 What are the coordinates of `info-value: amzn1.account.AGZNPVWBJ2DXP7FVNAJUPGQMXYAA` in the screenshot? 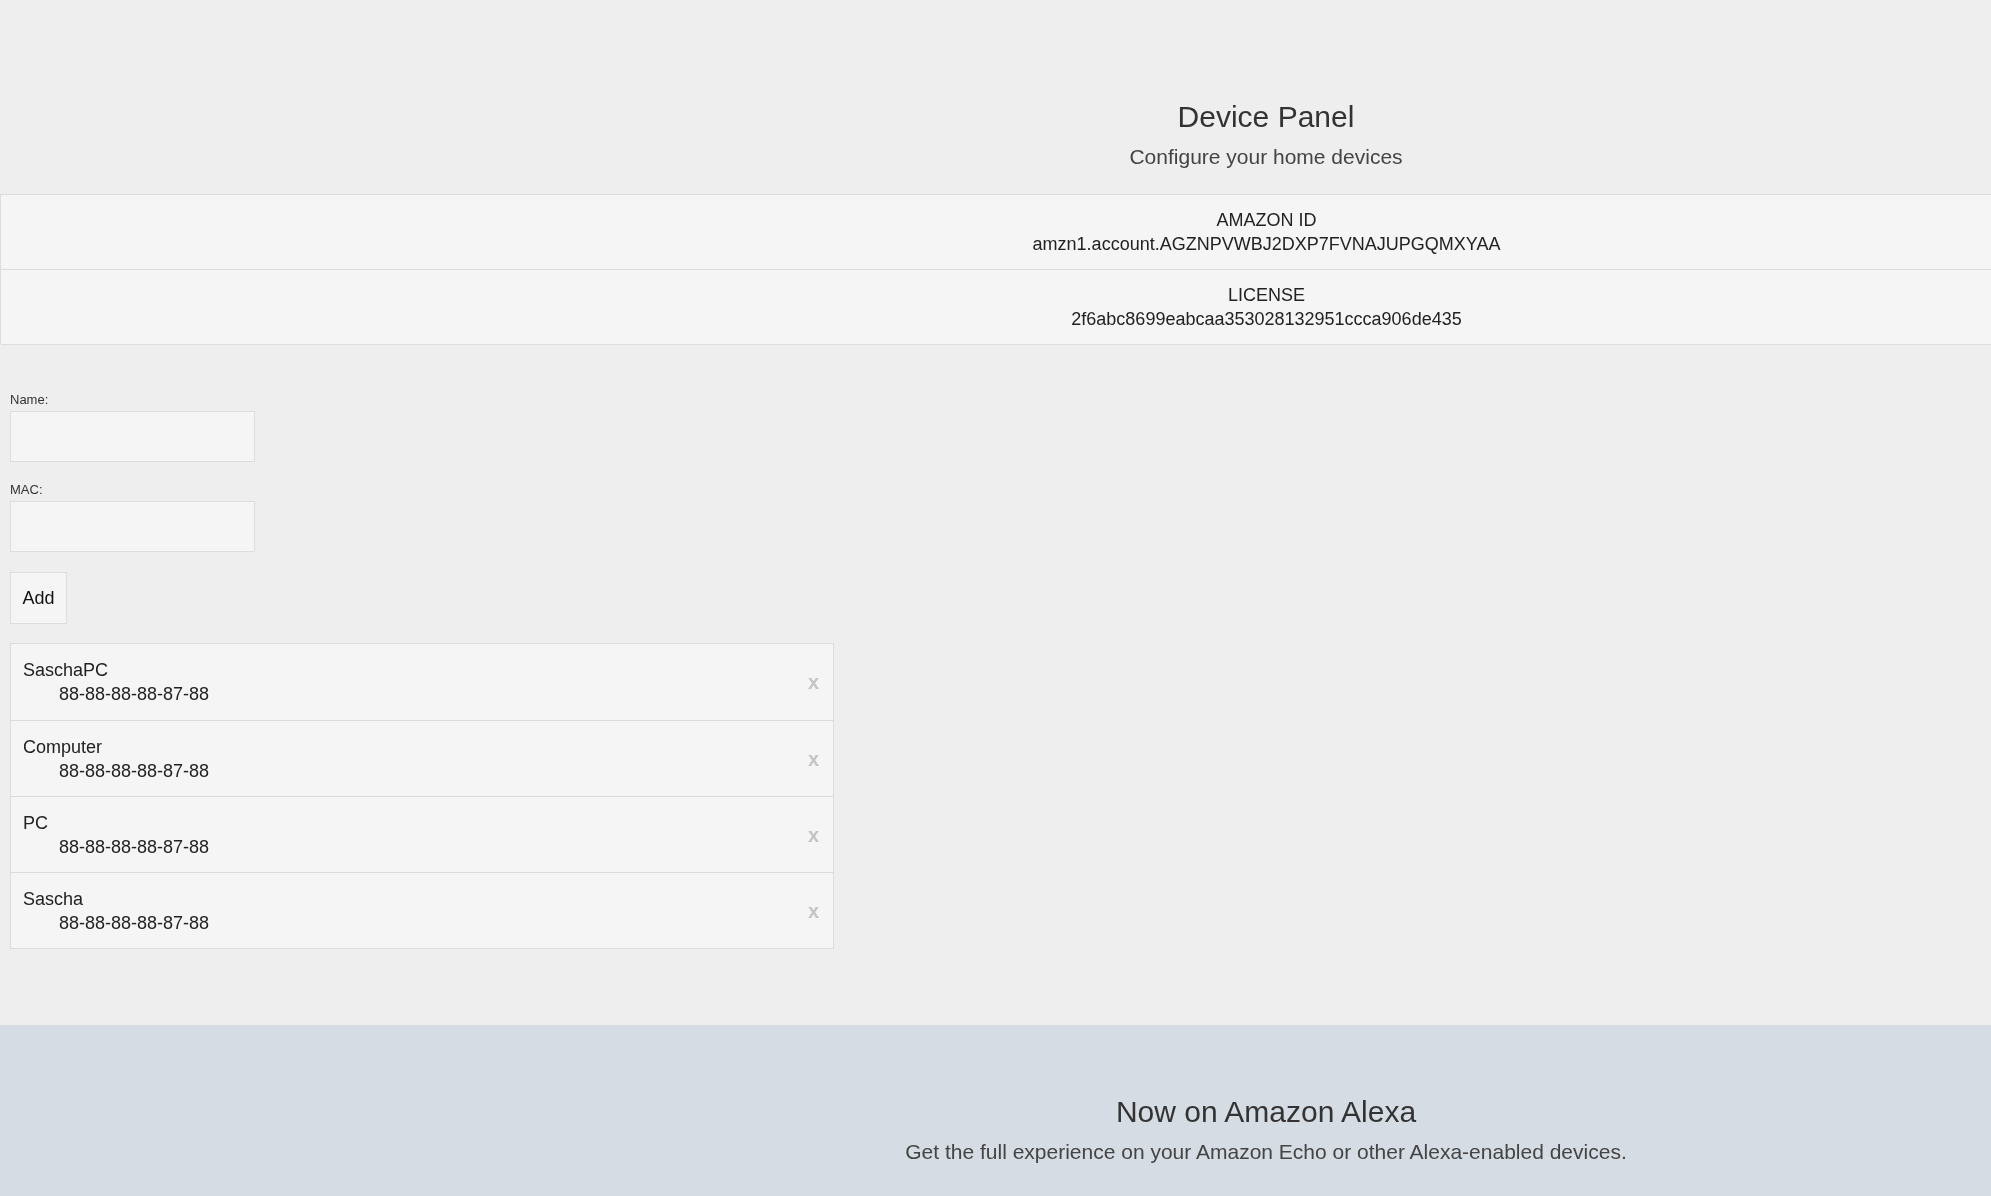 It's located at (1266, 244).